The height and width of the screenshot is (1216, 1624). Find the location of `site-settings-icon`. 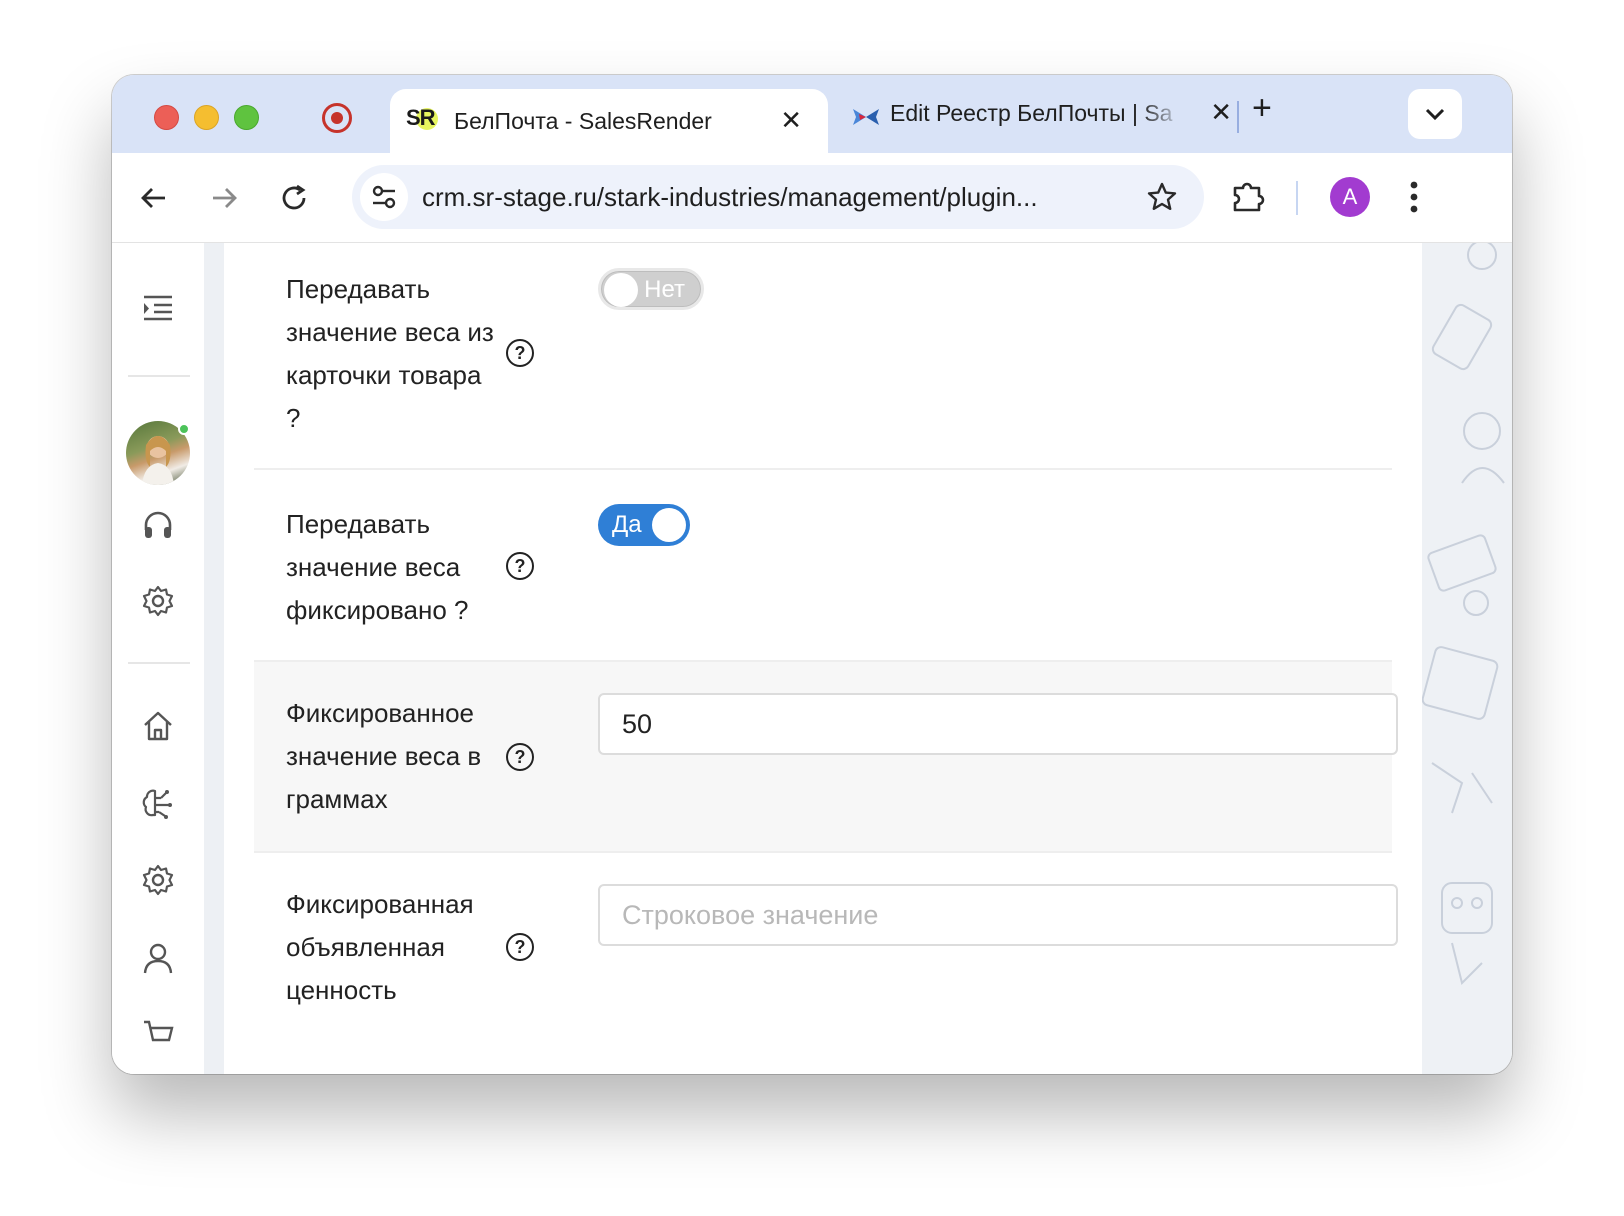

site-settings-icon is located at coordinates (384, 197).